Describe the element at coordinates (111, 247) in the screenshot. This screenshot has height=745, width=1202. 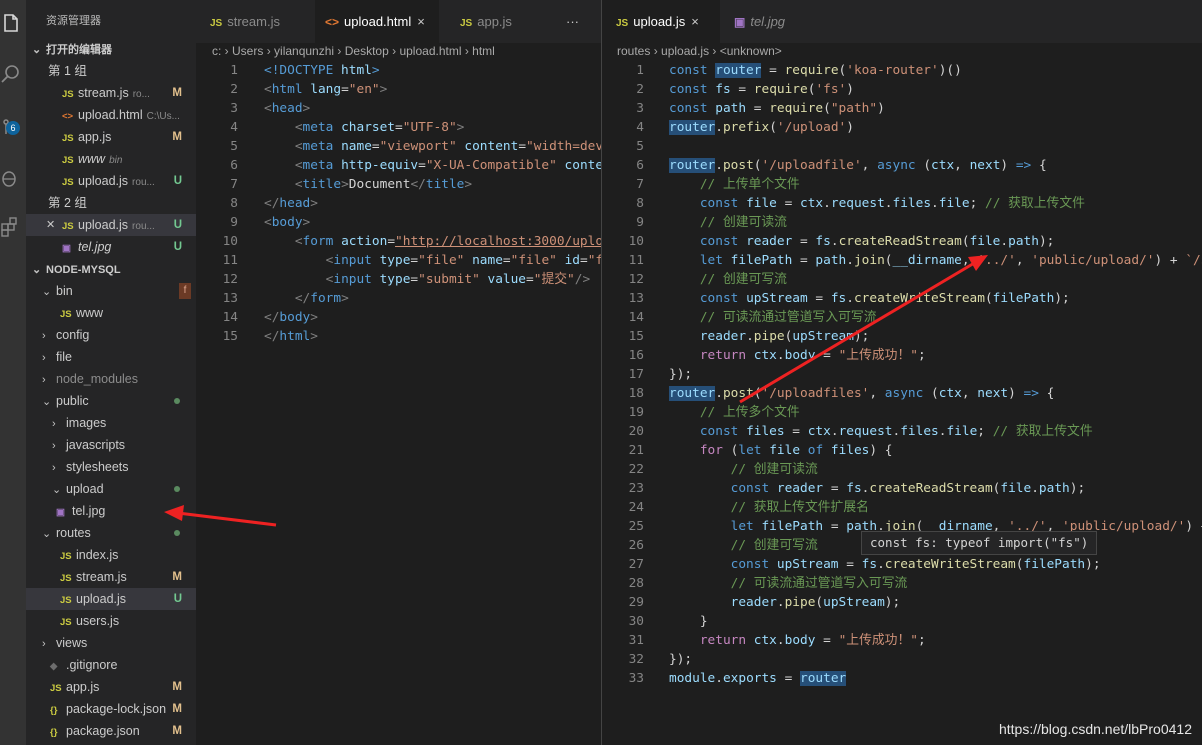
I see `open-editor-item: ▣ tel.jpg U` at that location.